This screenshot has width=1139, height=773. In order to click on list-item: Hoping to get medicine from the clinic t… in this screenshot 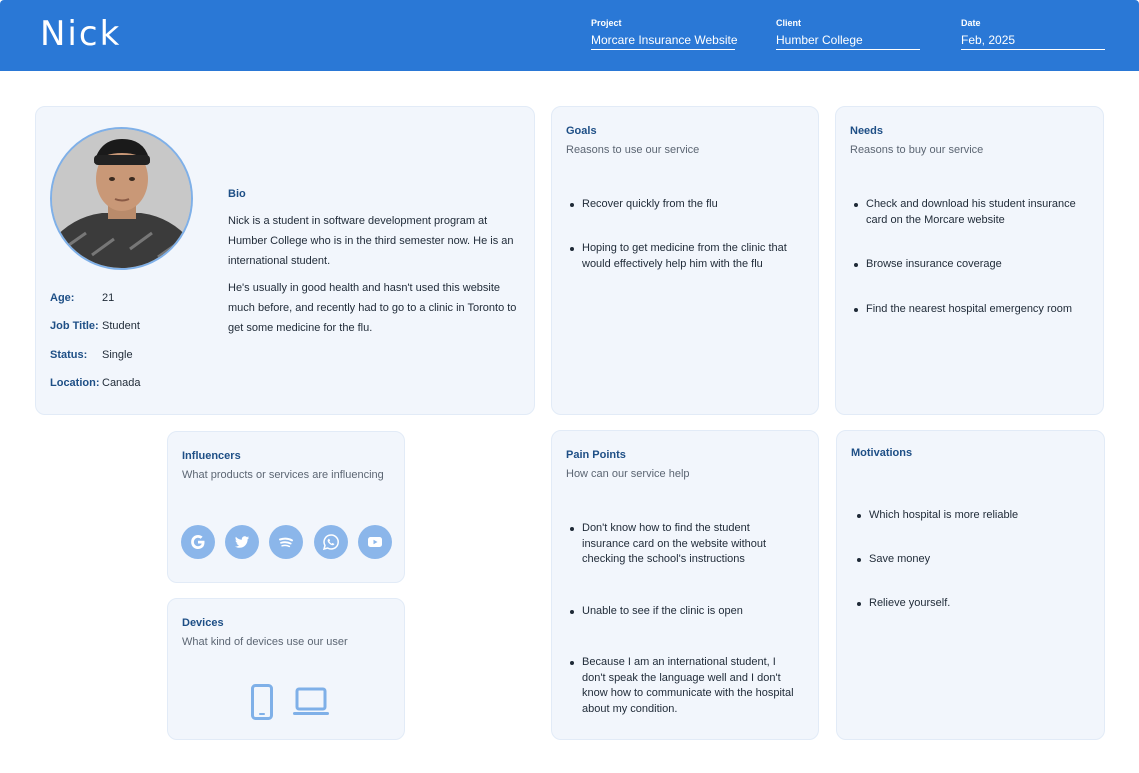, I will do `click(682, 256)`.